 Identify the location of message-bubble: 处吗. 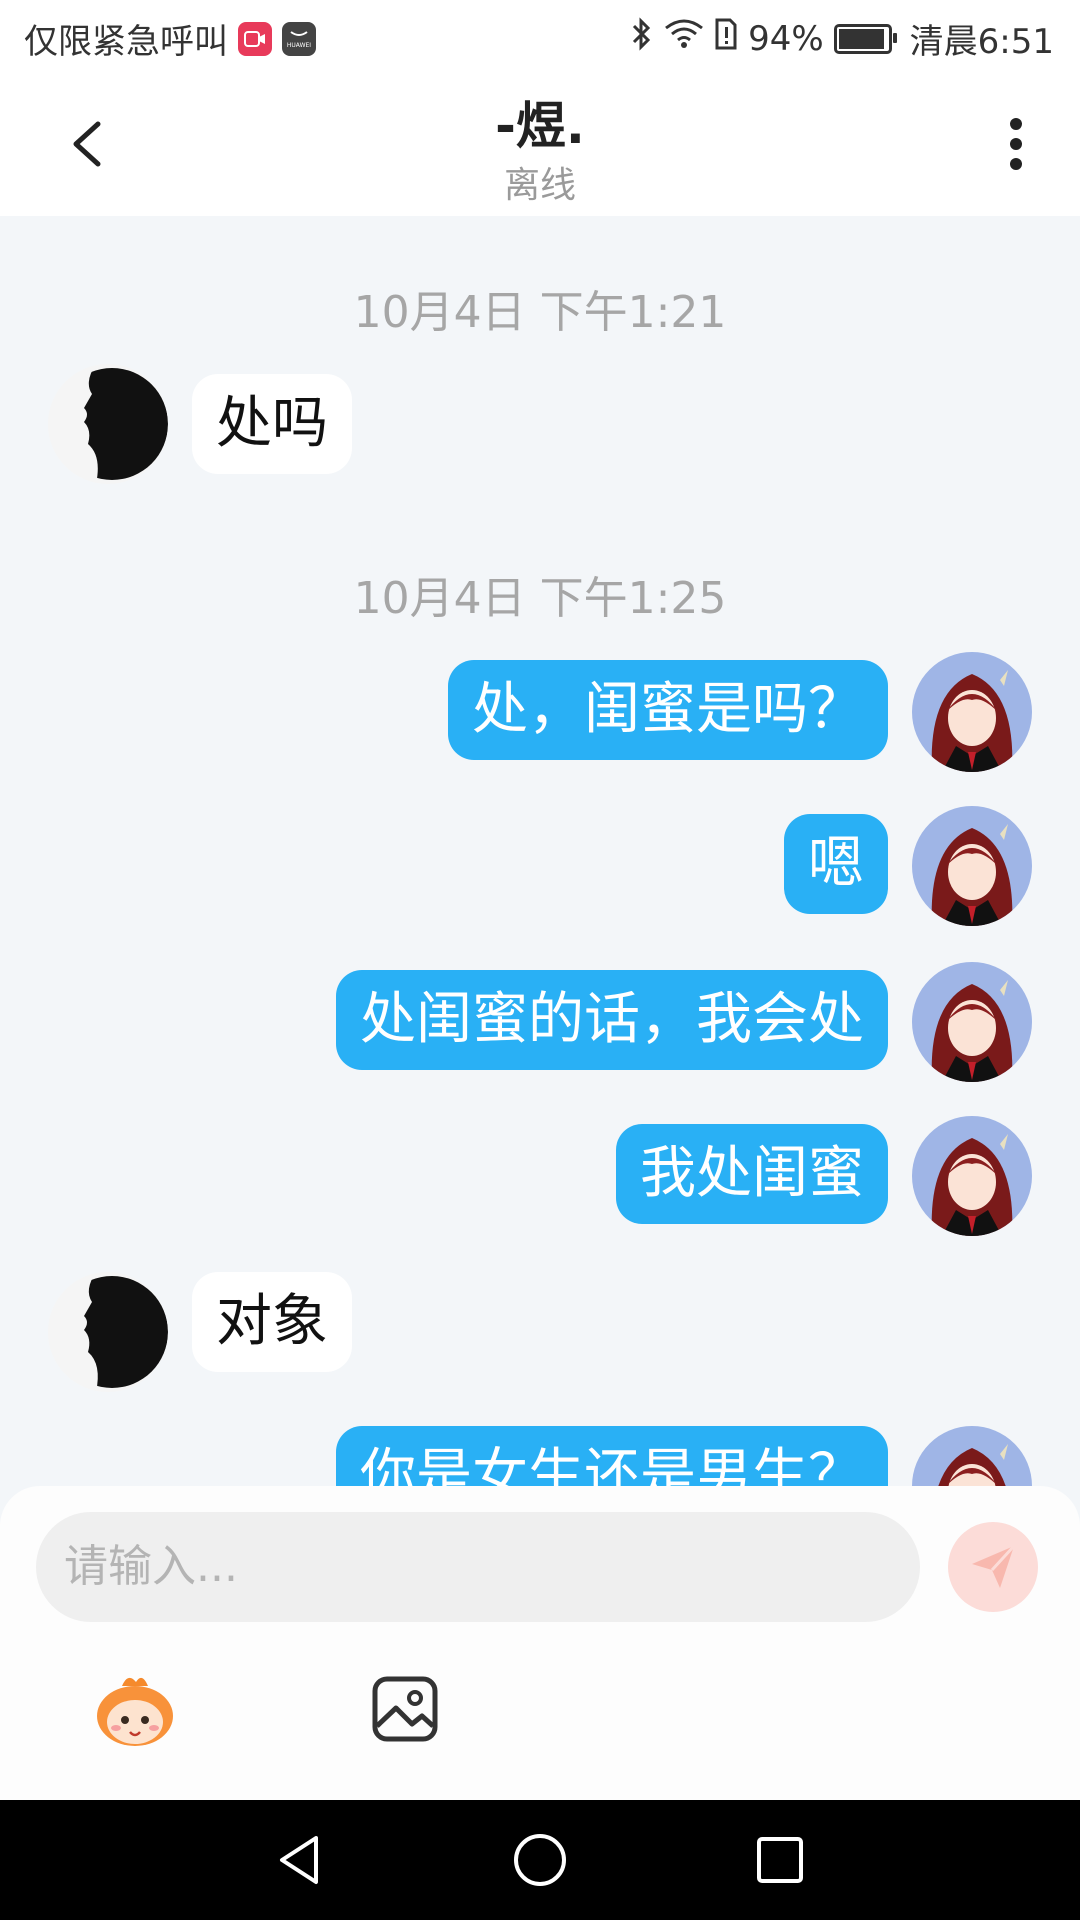
(272, 424).